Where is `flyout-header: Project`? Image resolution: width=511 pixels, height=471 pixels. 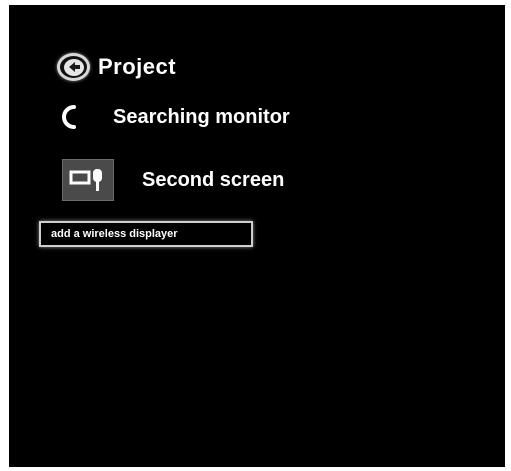
flyout-header: Project is located at coordinates (116, 67).